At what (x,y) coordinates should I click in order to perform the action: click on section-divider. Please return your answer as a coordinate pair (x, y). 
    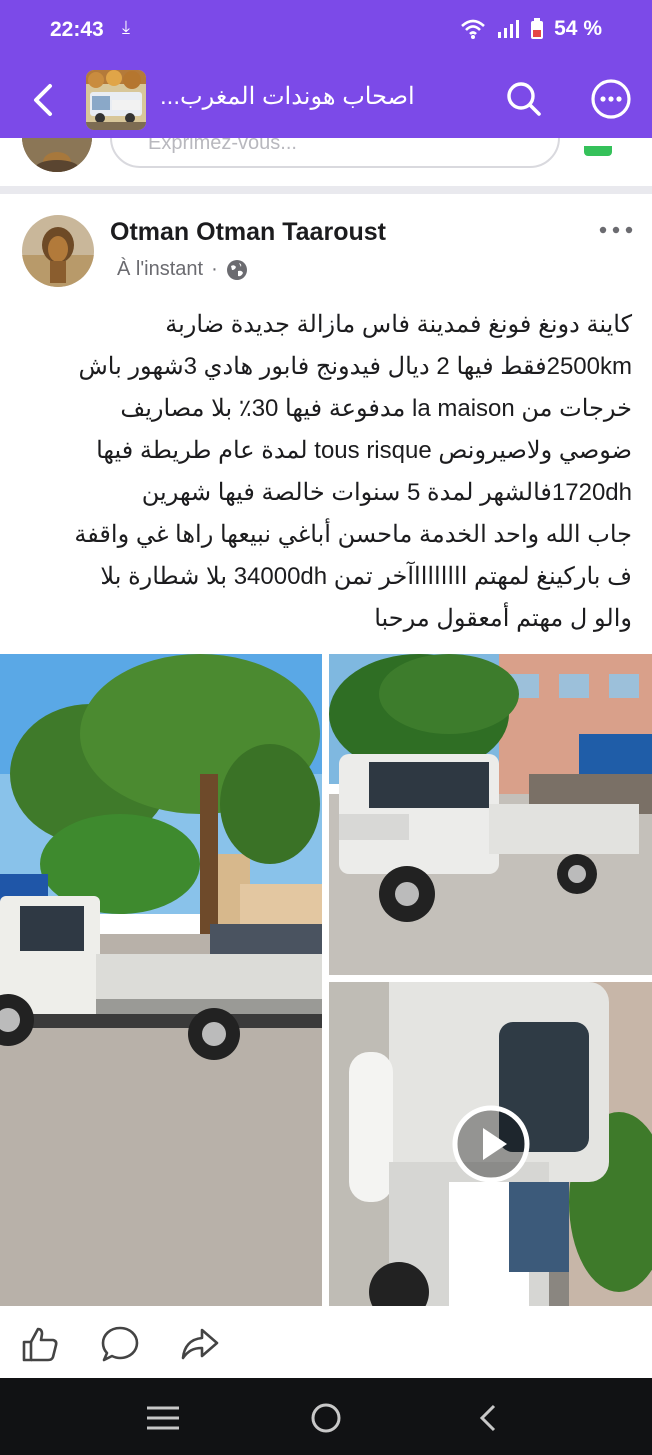
    Looking at the image, I should click on (326, 190).